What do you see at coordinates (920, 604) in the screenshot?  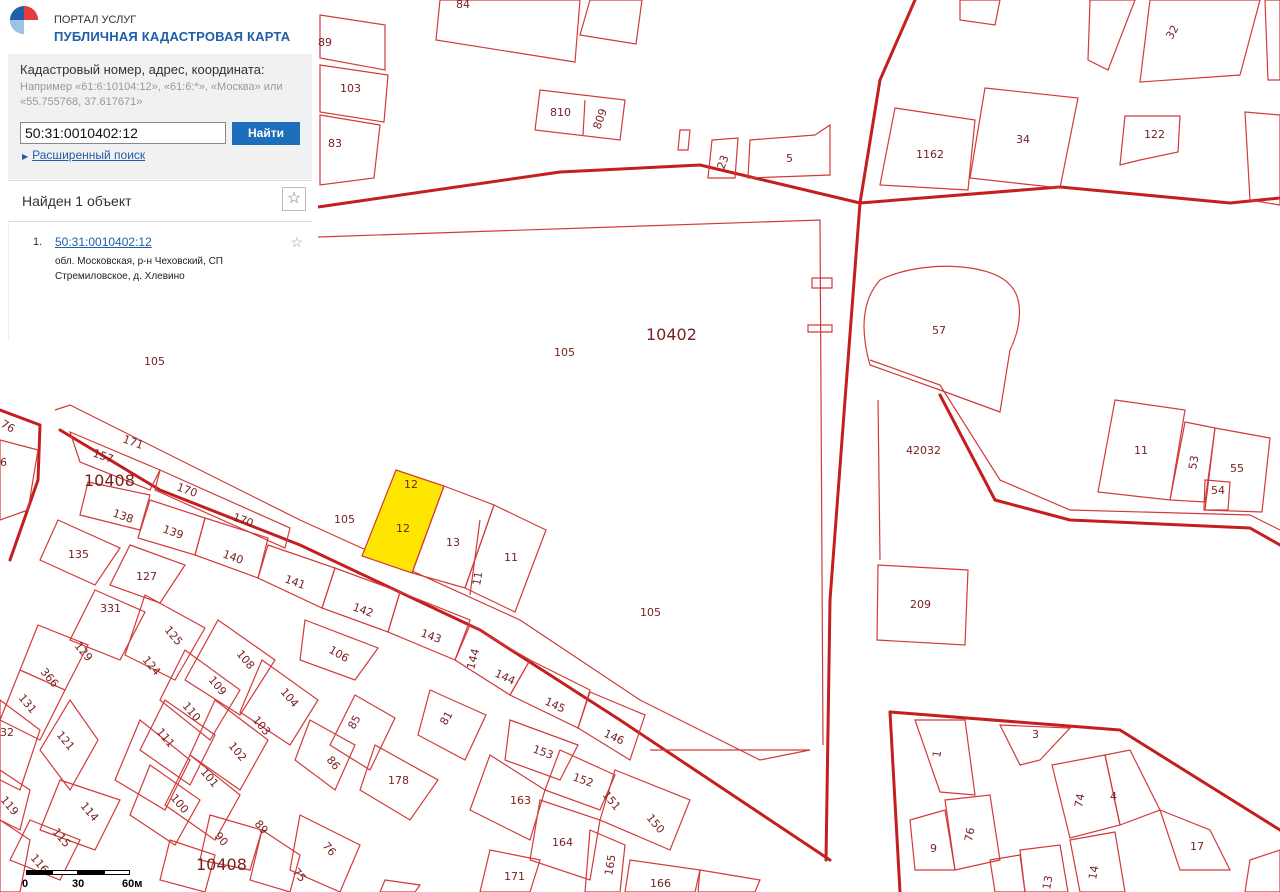 I see `svg-text: 209` at bounding box center [920, 604].